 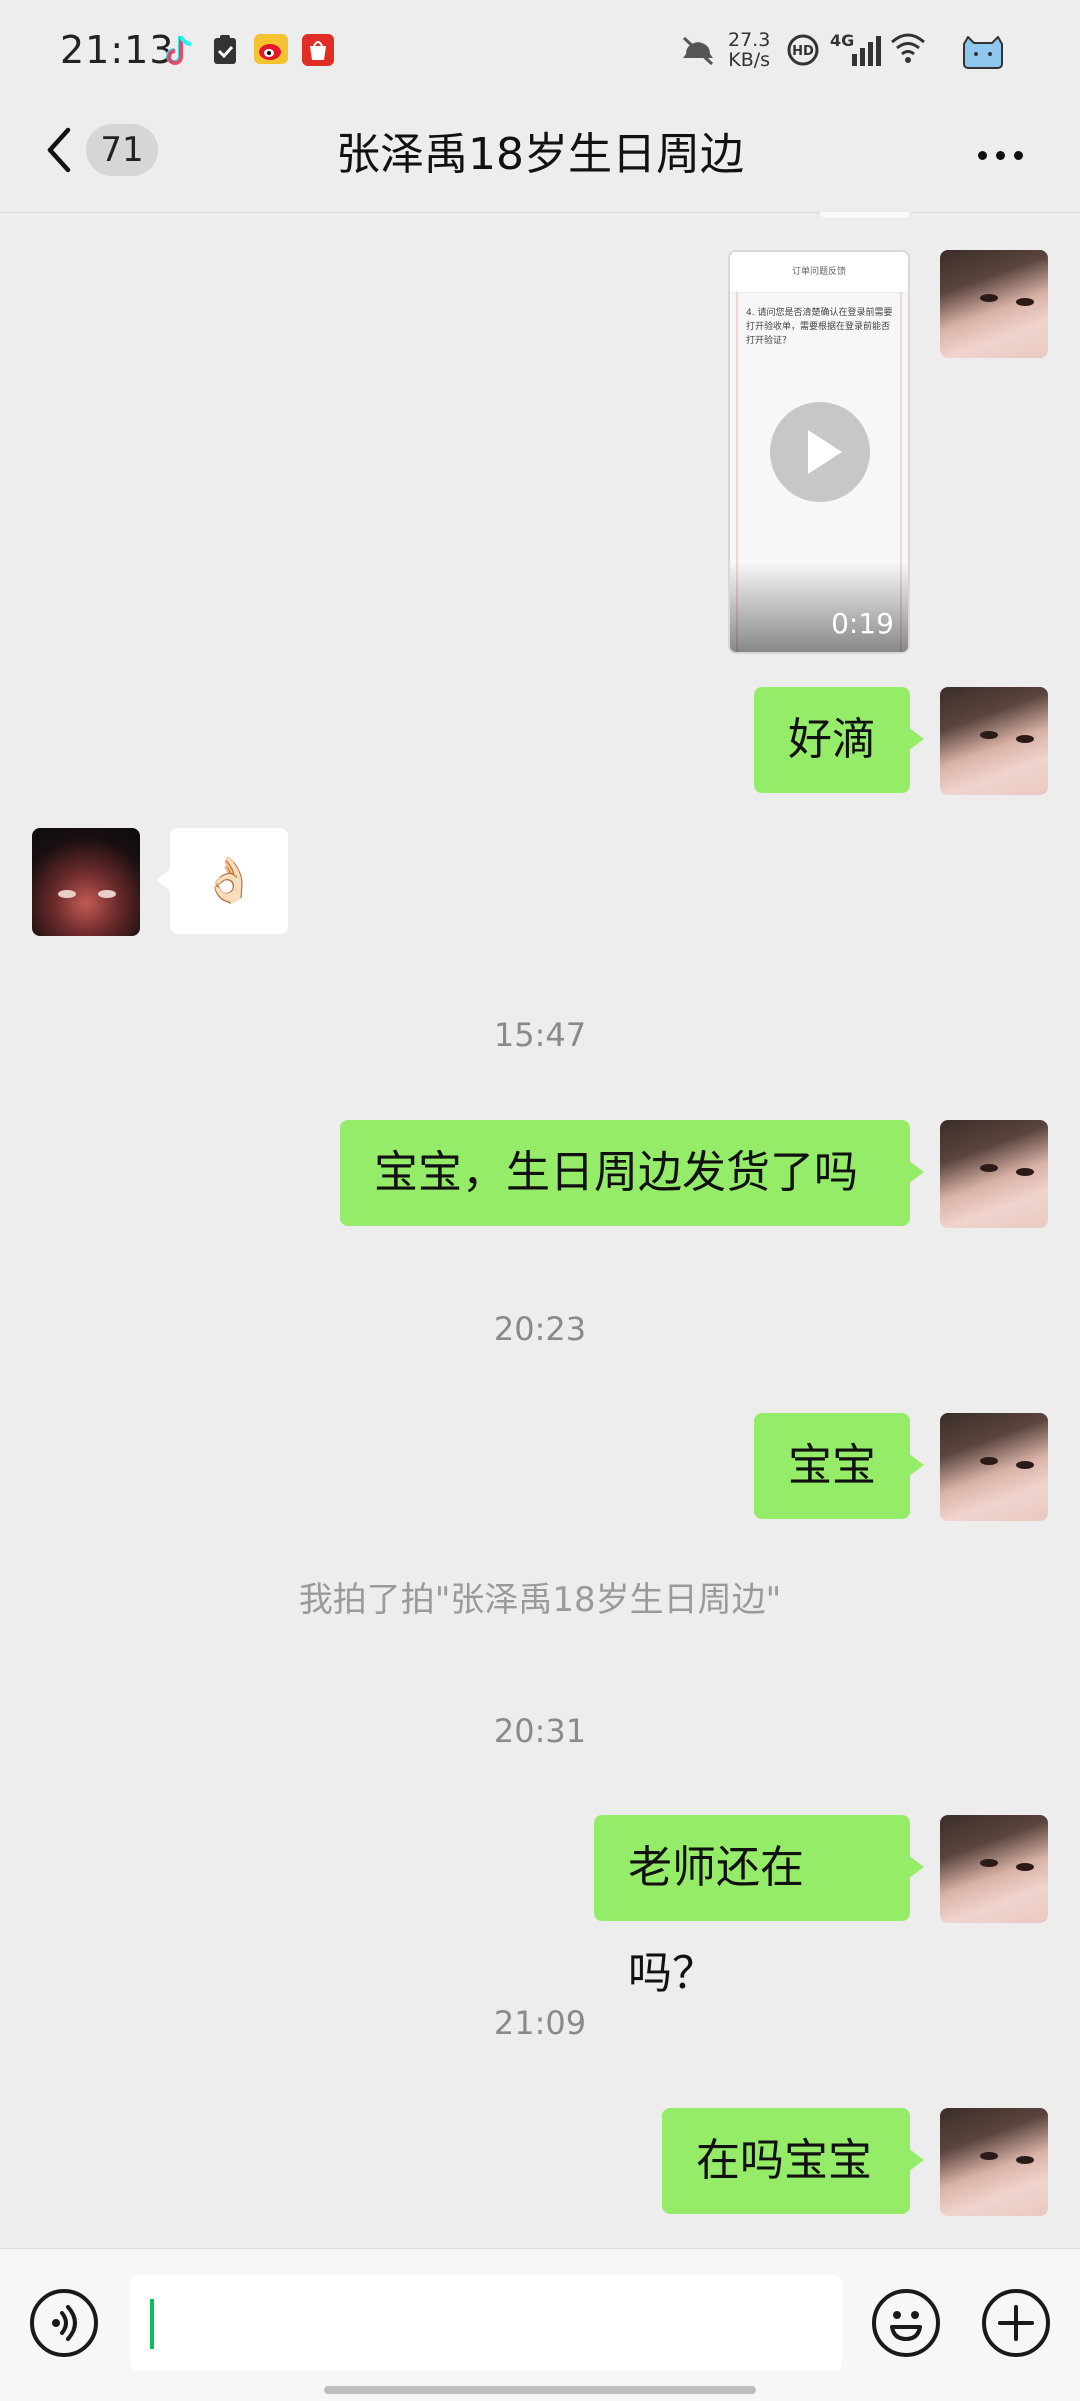 I want to click on message-bubble-received: 👌🏻, so click(x=222, y=881).